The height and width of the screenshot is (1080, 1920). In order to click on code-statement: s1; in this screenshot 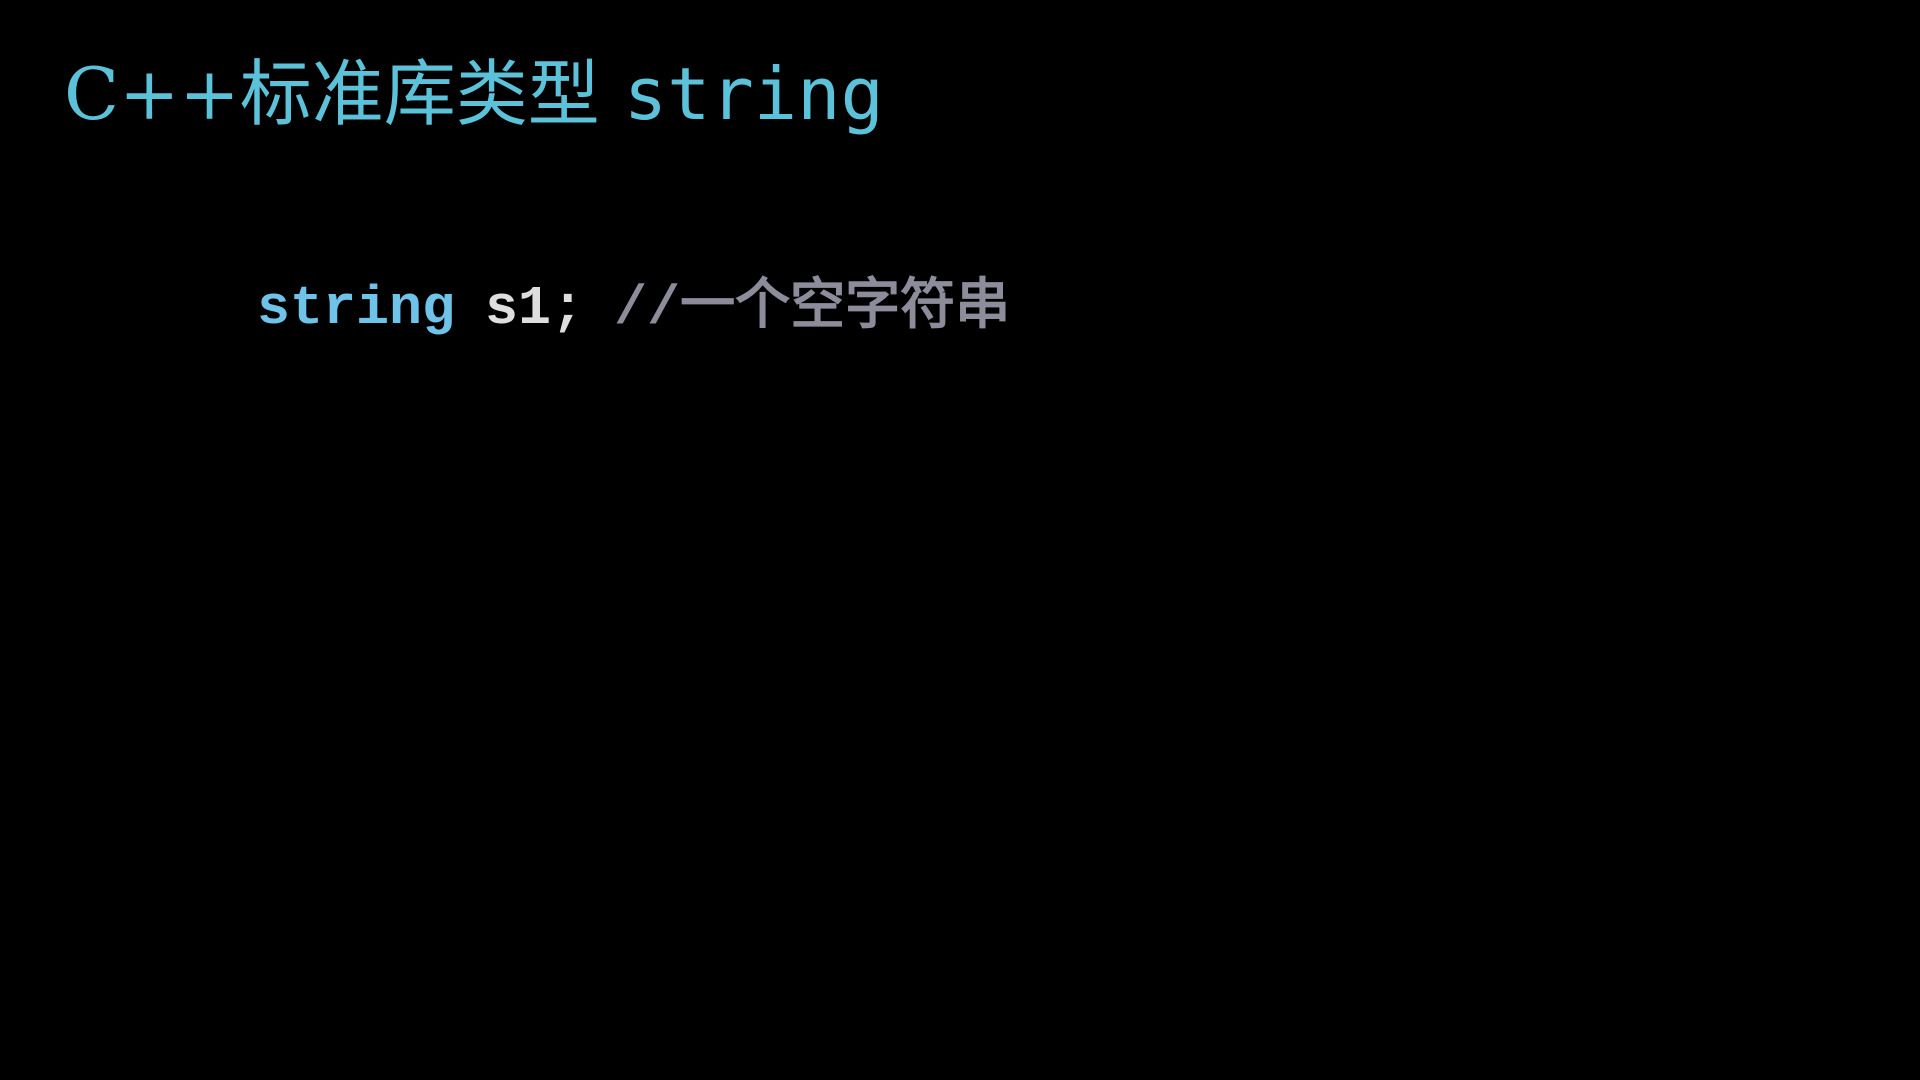, I will do `click(535, 308)`.